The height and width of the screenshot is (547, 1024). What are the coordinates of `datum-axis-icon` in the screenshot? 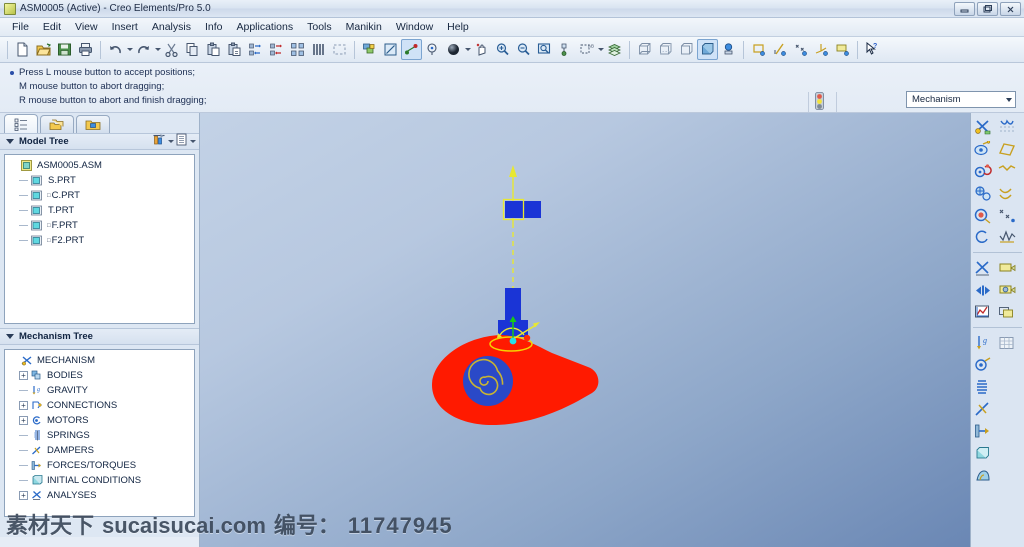 It's located at (779, 49).